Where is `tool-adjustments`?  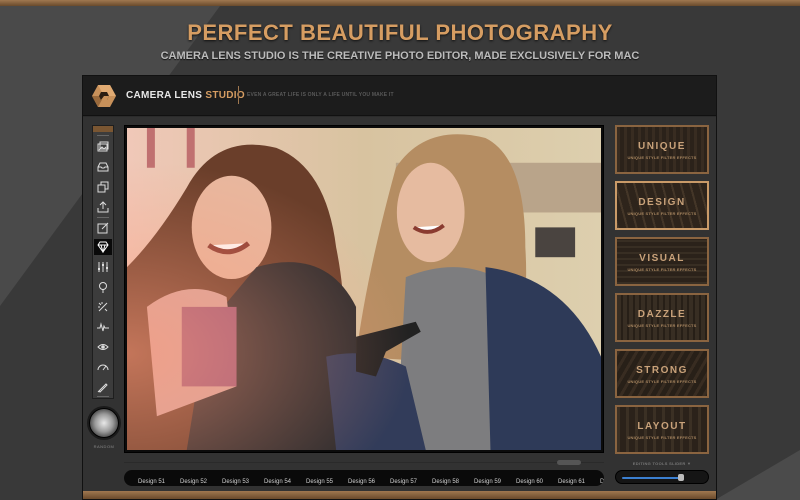 tool-adjustments is located at coordinates (103, 267).